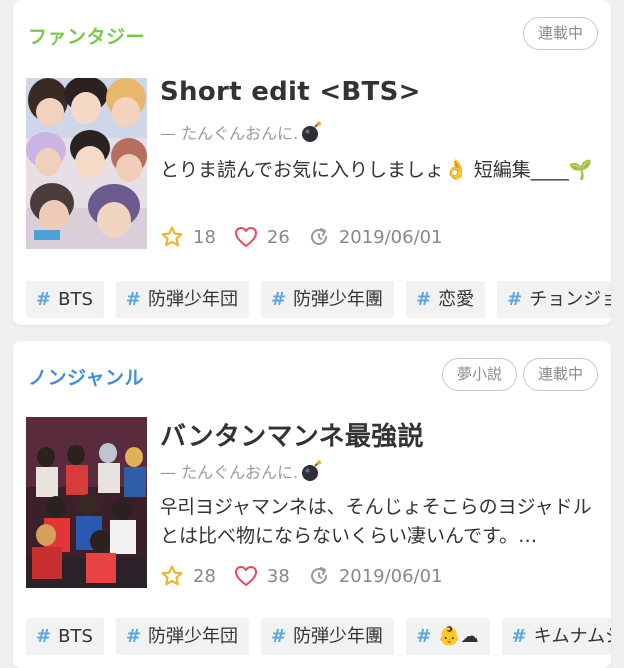 This screenshot has height=668, width=624. I want to click on tag-label: 👶☁, so click(458, 636).